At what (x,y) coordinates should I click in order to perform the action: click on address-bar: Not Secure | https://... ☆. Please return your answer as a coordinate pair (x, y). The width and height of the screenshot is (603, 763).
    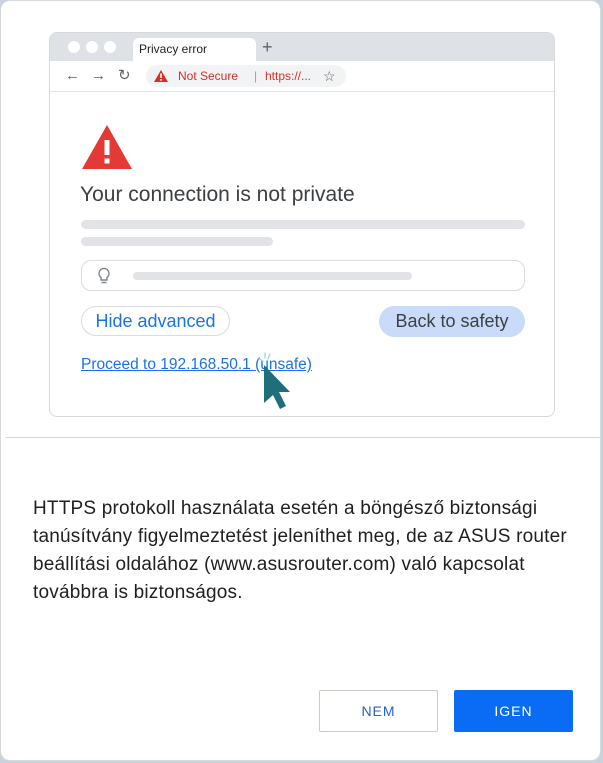
    Looking at the image, I should click on (246, 76).